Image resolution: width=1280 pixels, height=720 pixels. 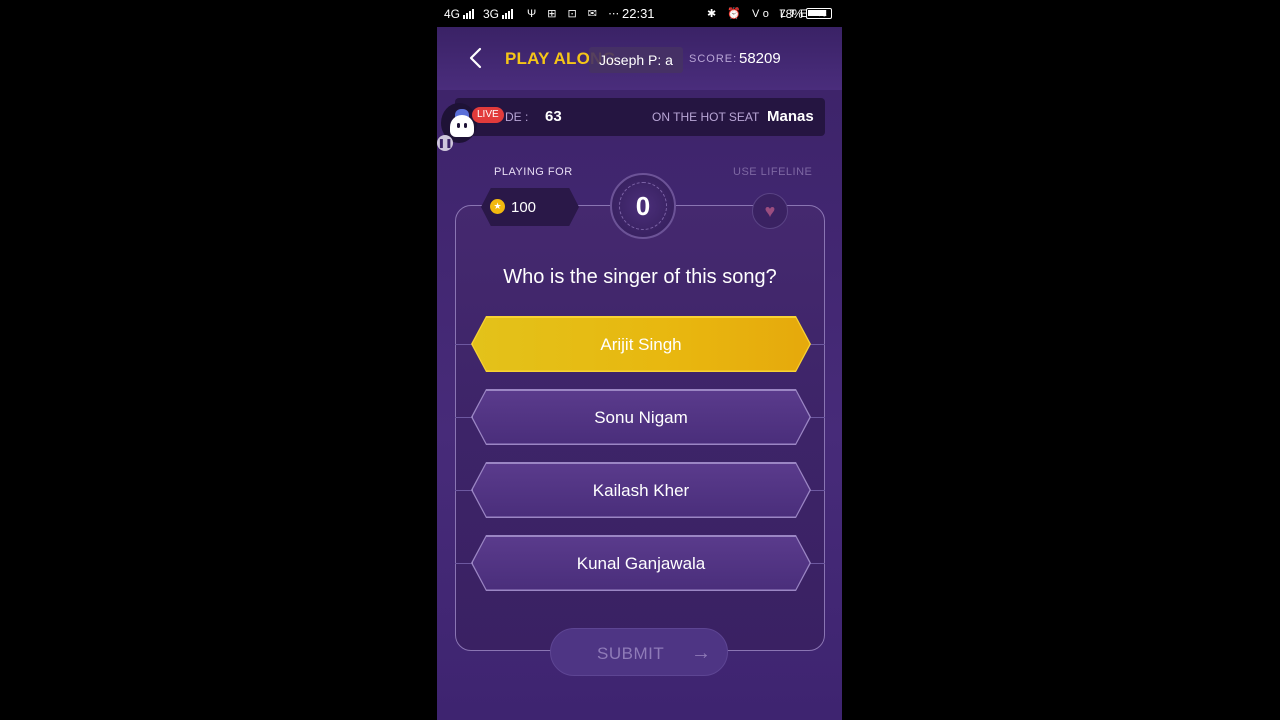 What do you see at coordinates (533, 172) in the screenshot?
I see `playing-for-label: PLAYING FOR` at bounding box center [533, 172].